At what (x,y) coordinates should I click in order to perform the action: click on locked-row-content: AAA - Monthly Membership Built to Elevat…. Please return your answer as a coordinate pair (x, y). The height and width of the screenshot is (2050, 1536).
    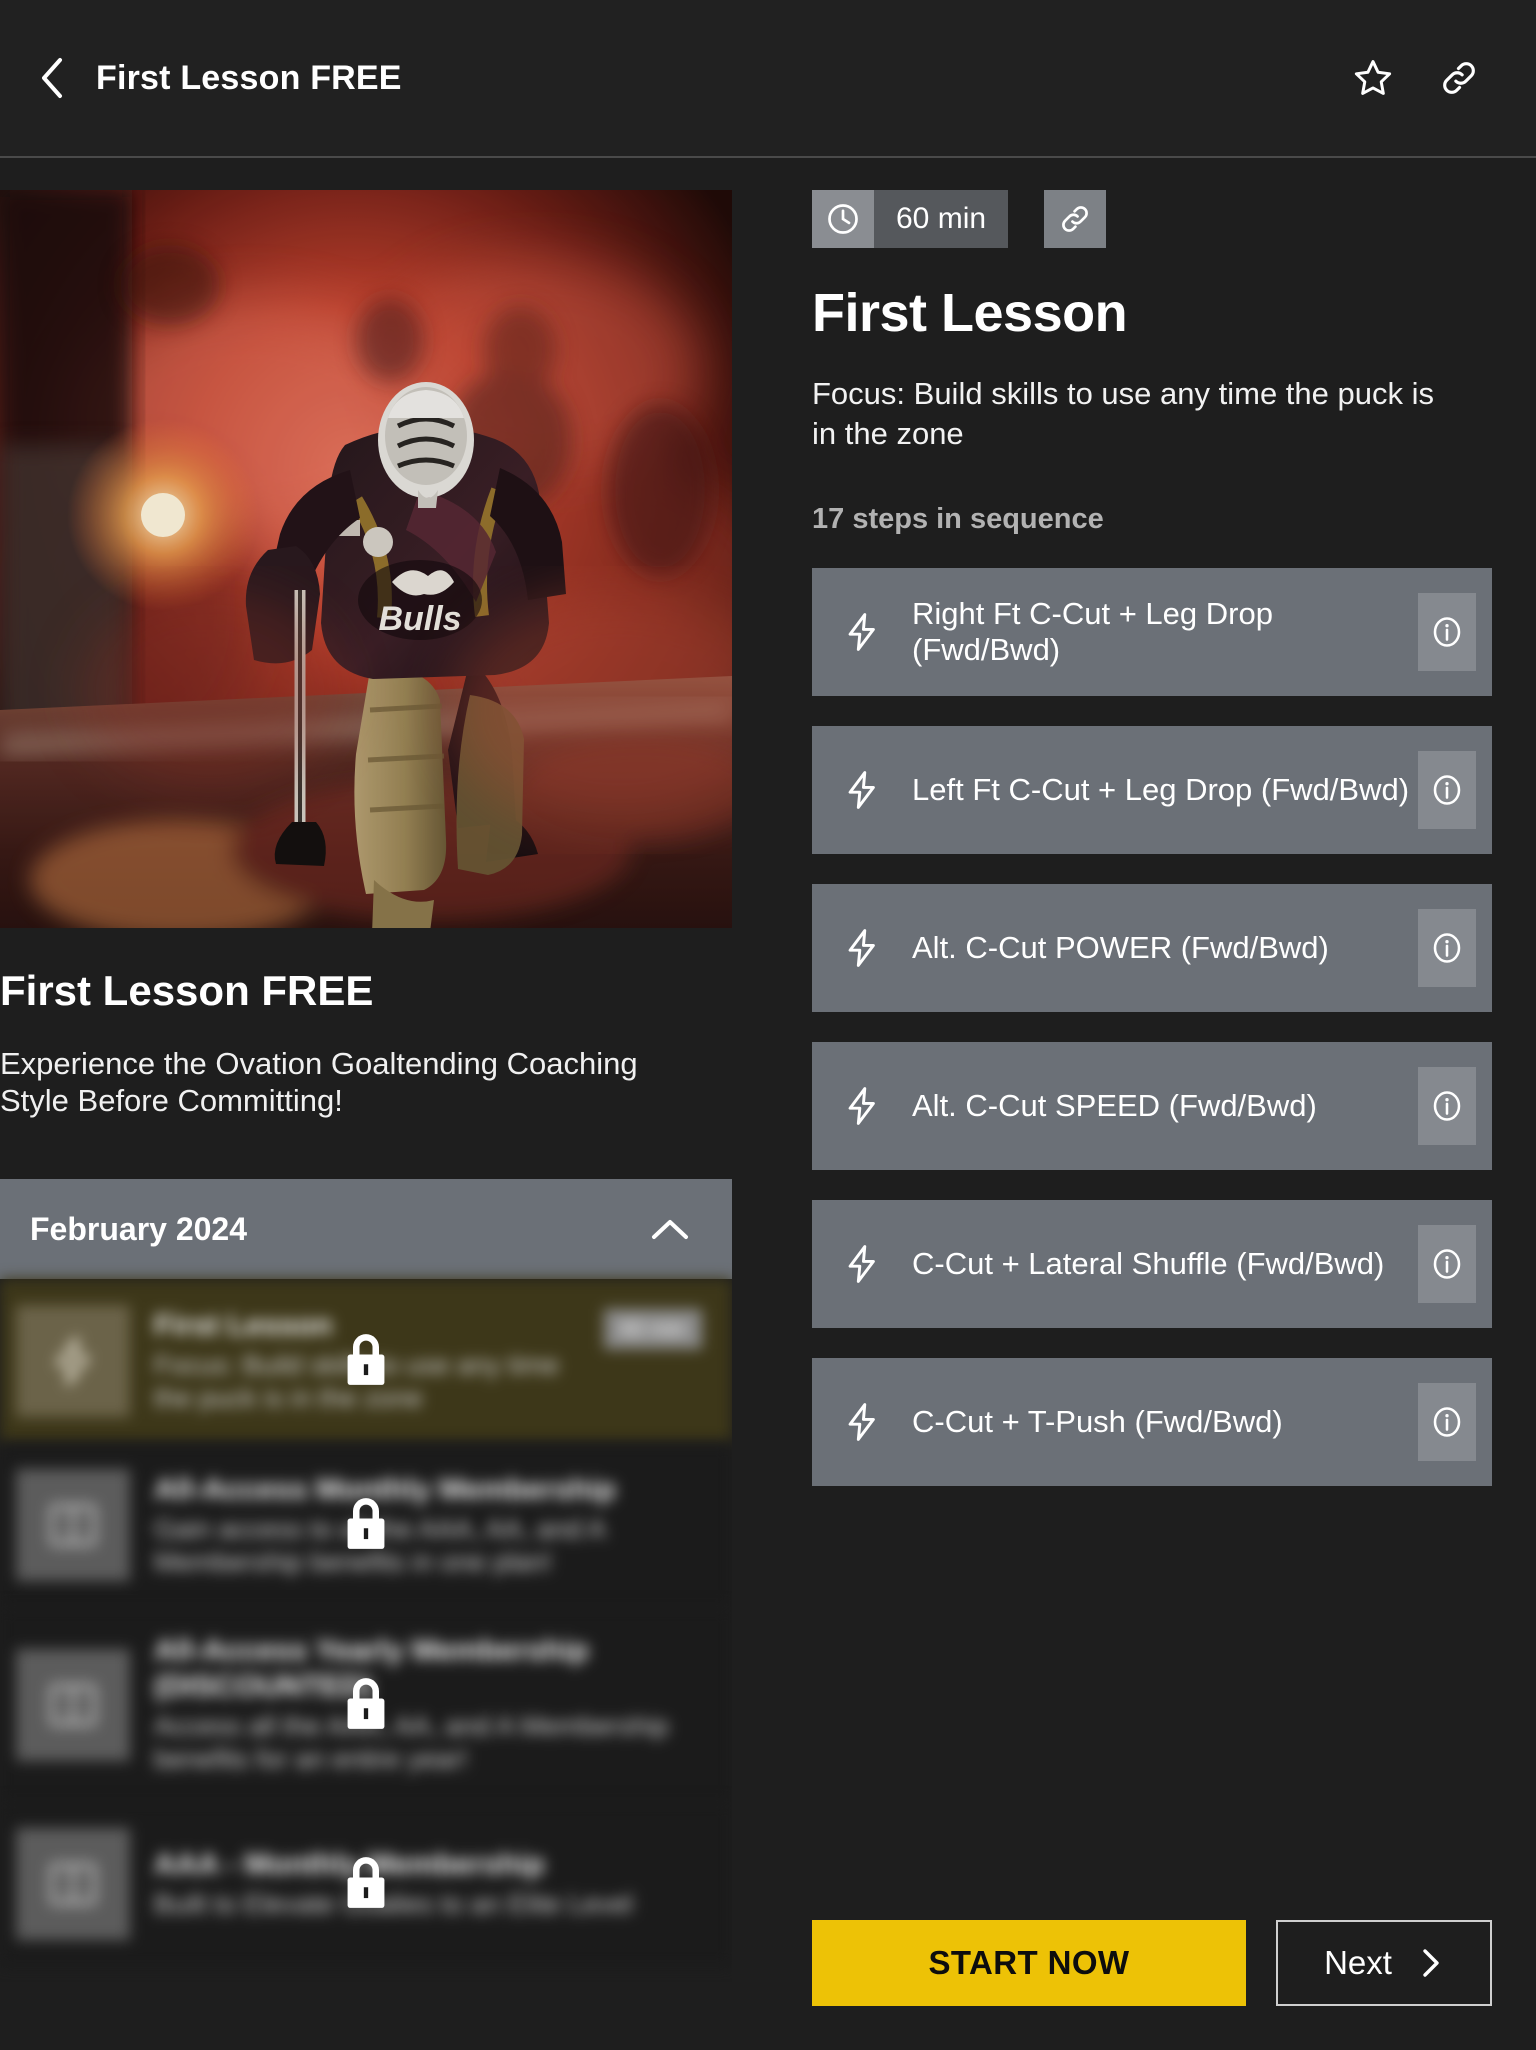
    Looking at the image, I should click on (366, 1884).